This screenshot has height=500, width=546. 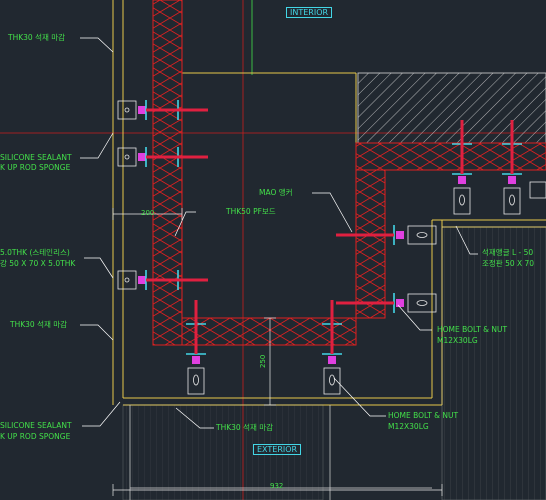 What do you see at coordinates (148, 213) in the screenshot?
I see `dimension-200: 200` at bounding box center [148, 213].